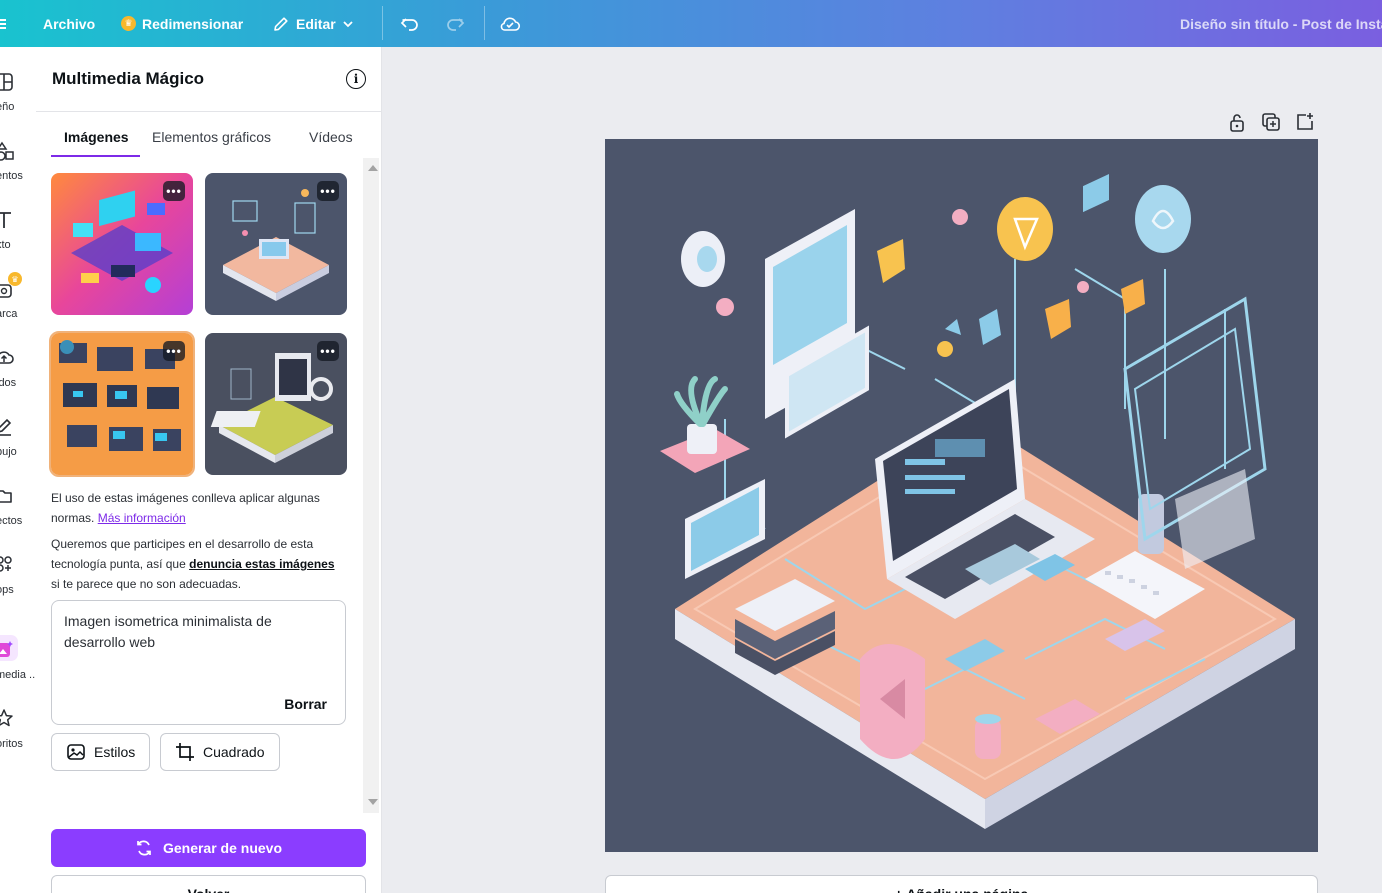 Image resolution: width=1382 pixels, height=893 pixels. I want to click on cloud-sync-button, so click(510, 23).